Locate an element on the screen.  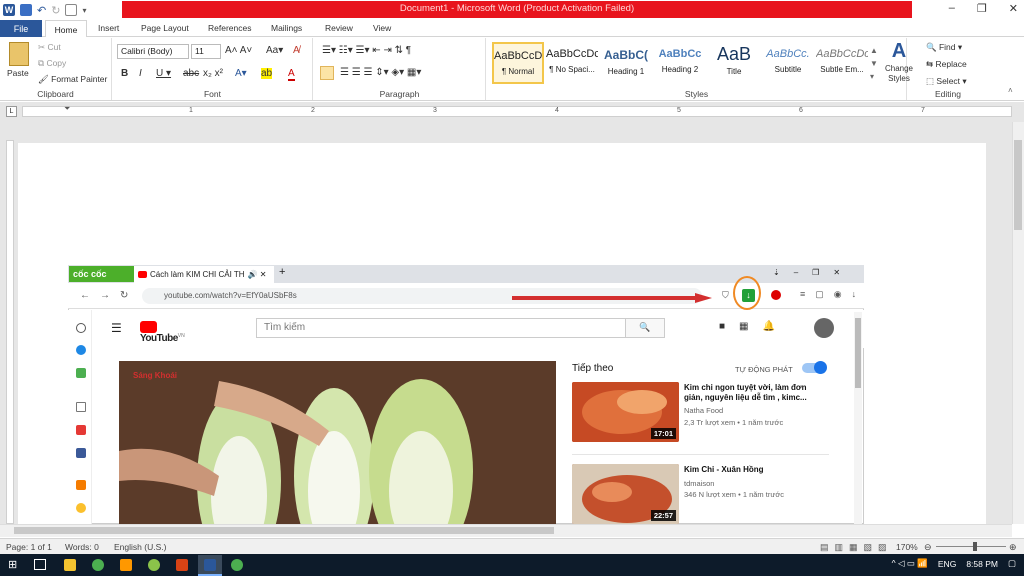
zoom-out-icon: ⊖ is located at coordinates (928, 547).